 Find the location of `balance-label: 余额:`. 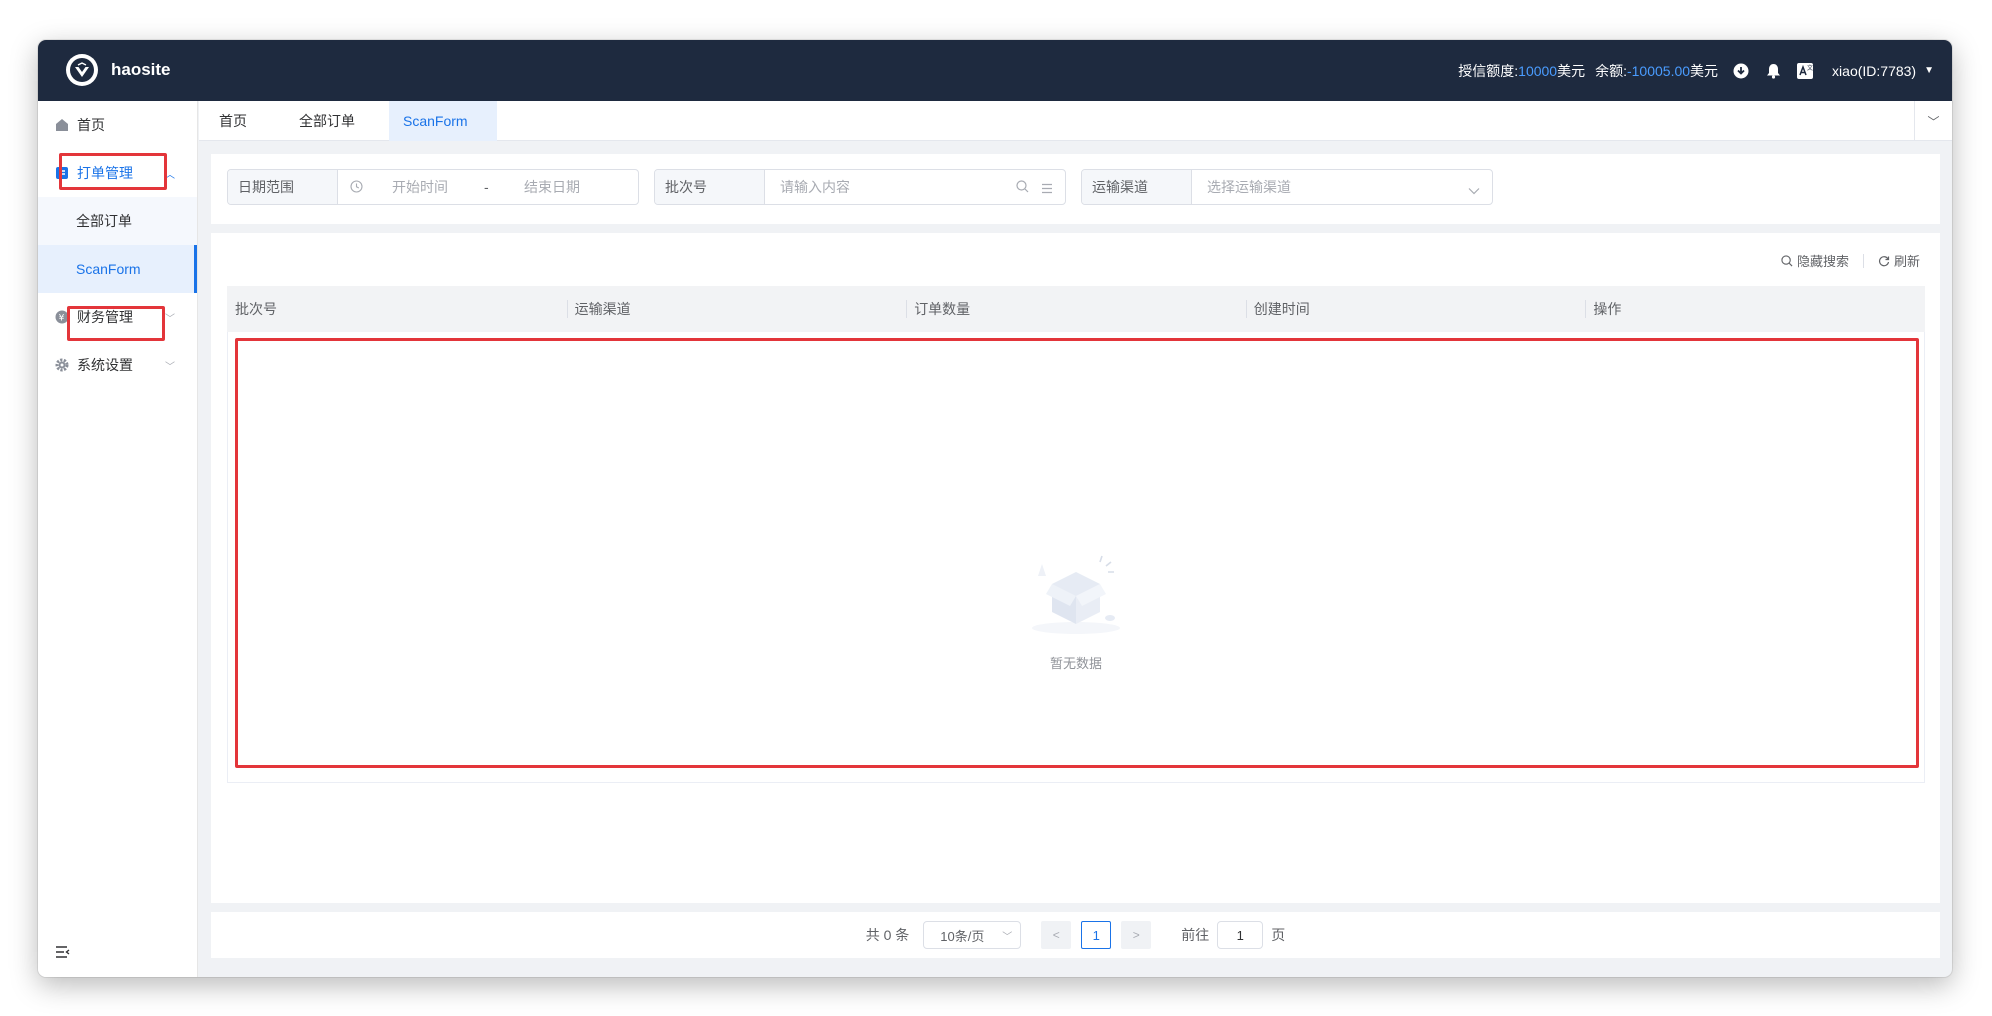

balance-label: 余额: is located at coordinates (1611, 70).